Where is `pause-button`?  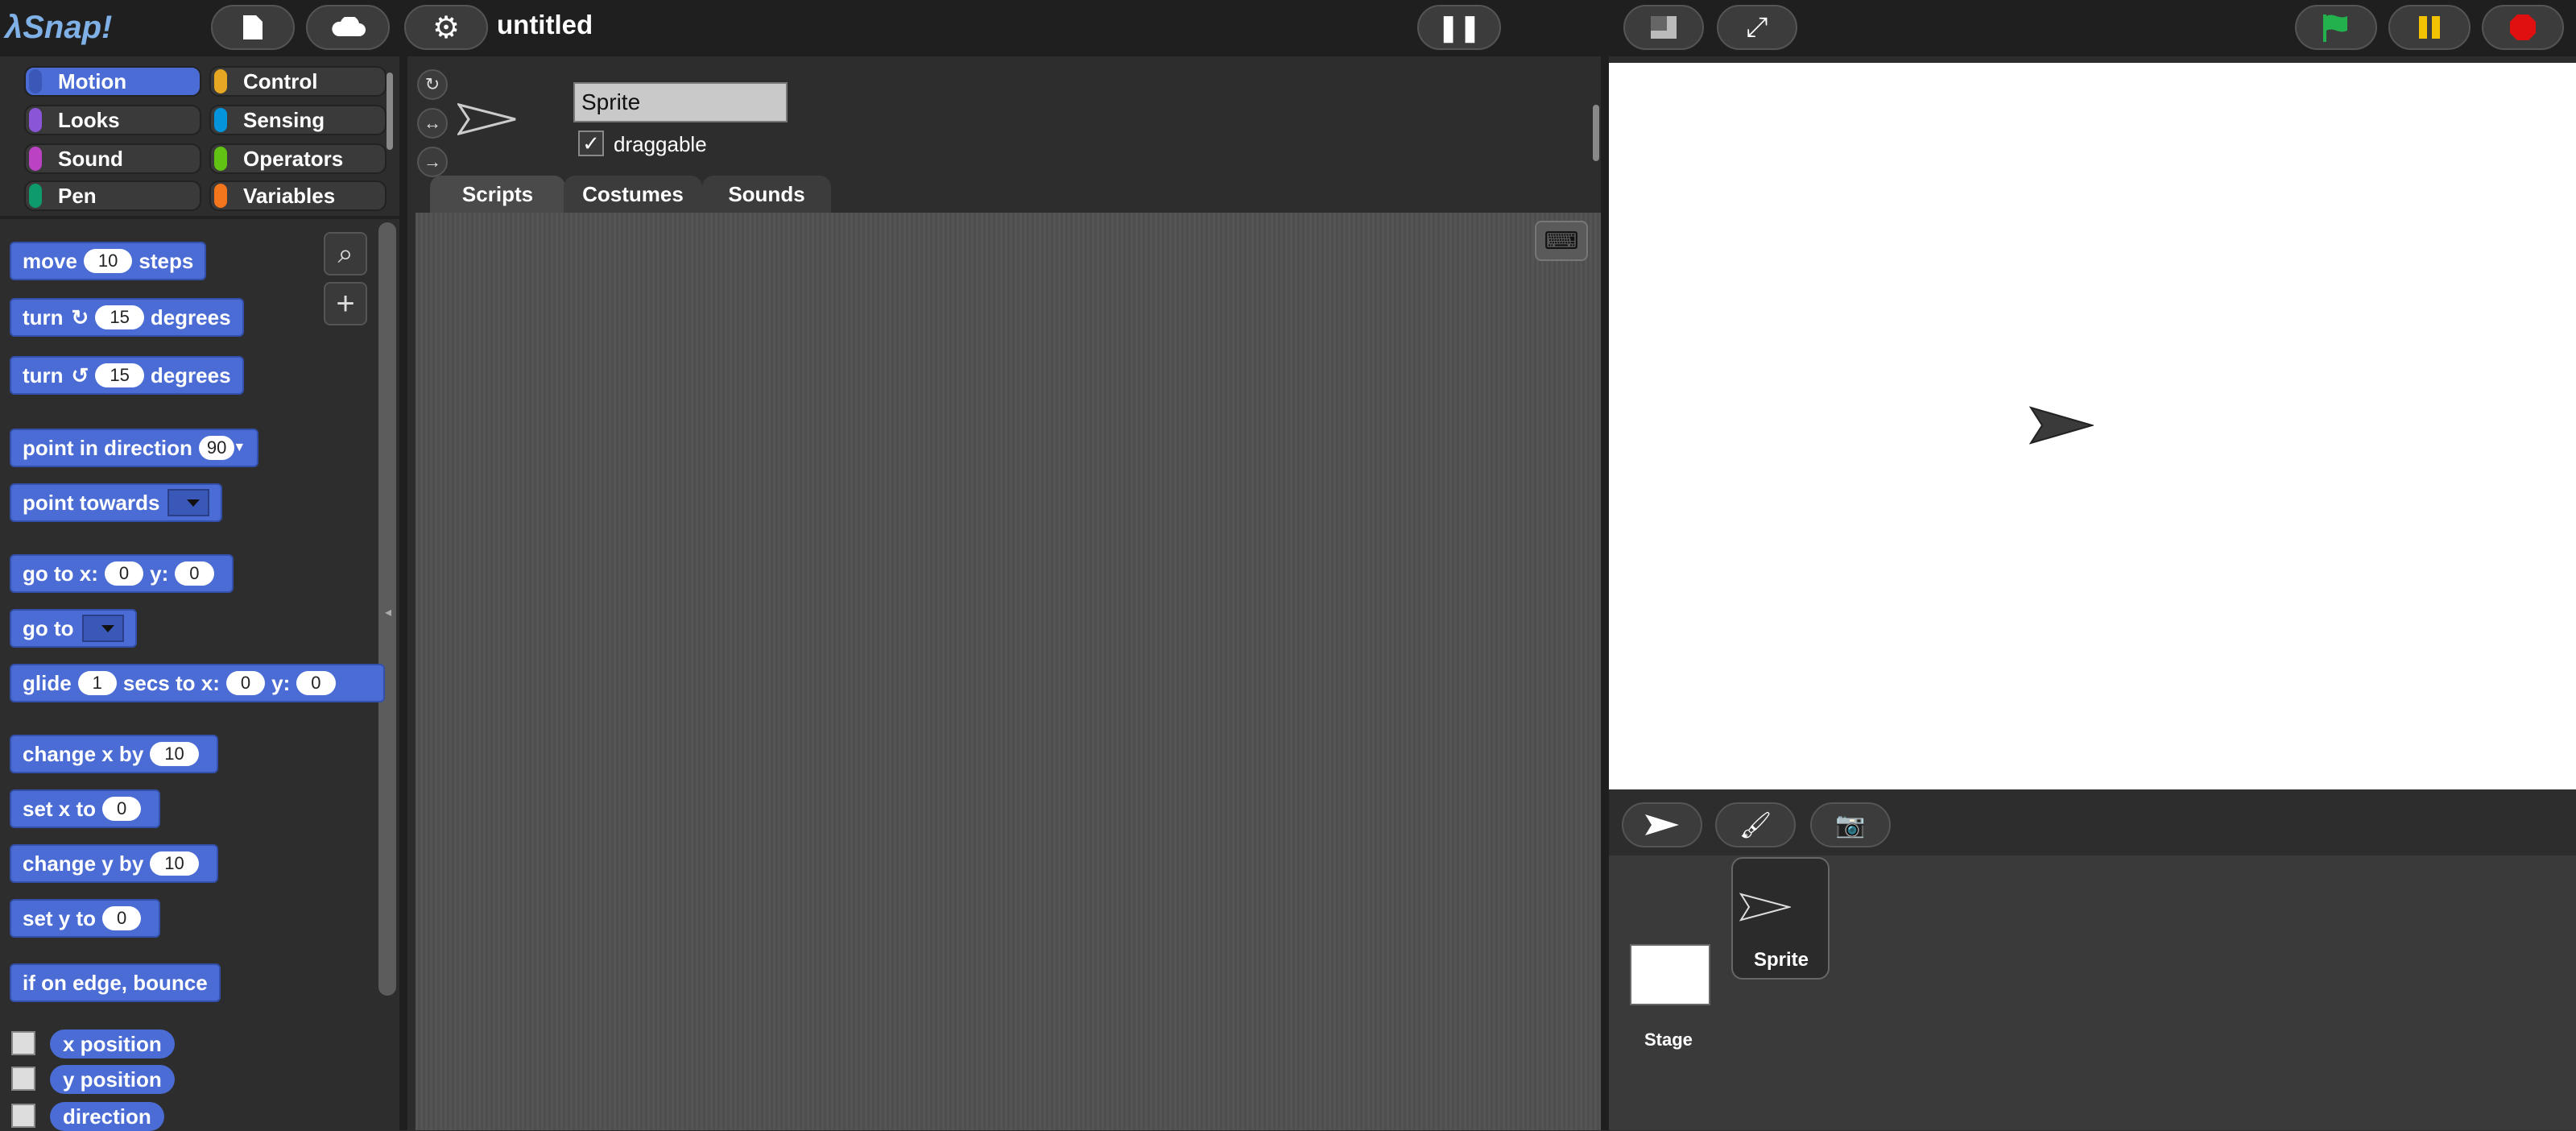
pause-button is located at coordinates (2430, 28).